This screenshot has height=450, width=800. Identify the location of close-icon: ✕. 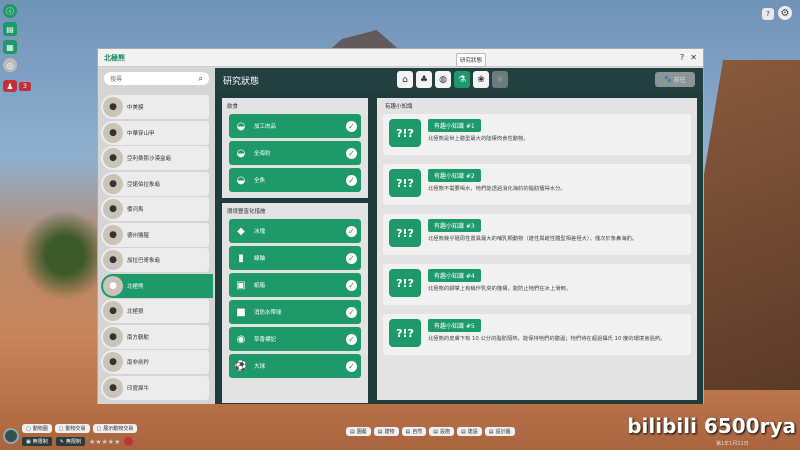
(693, 57).